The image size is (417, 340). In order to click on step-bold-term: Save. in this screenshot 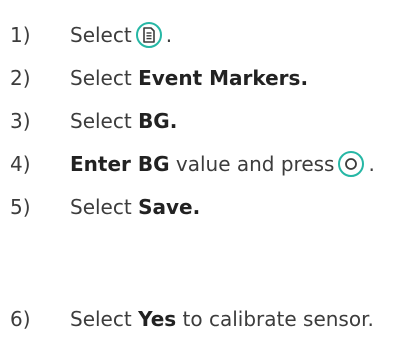, I will do `click(169, 207)`.